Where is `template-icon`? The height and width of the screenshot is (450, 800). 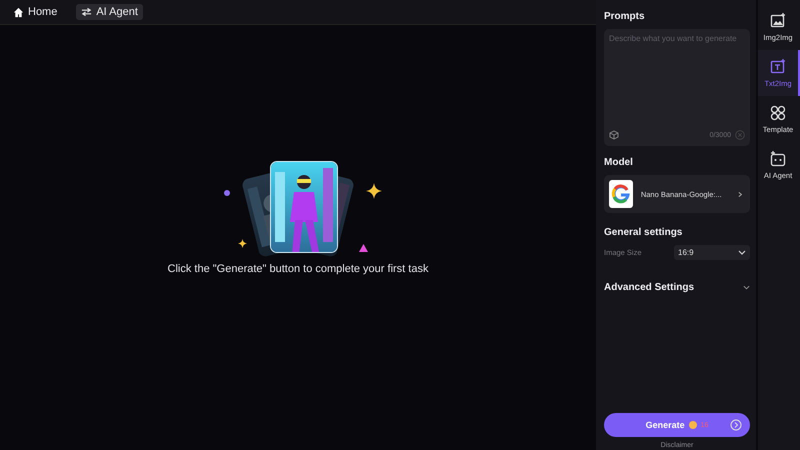
template-icon is located at coordinates (778, 112).